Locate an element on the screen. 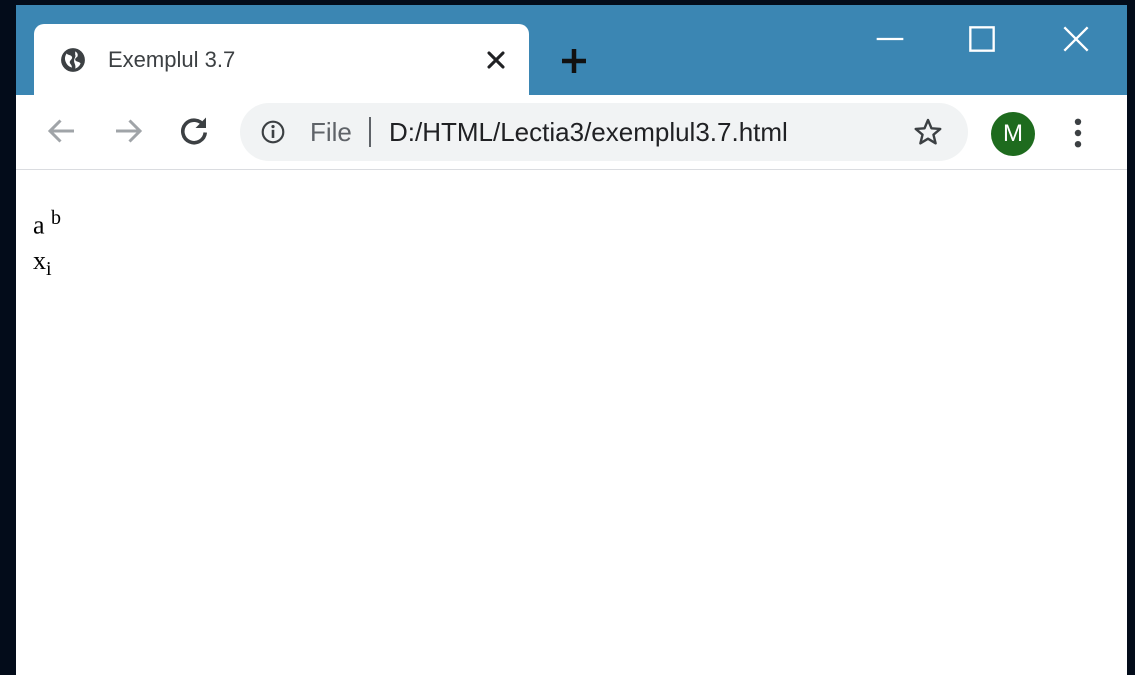 The height and width of the screenshot is (675, 1135). superscript-text: b is located at coordinates (56, 218).